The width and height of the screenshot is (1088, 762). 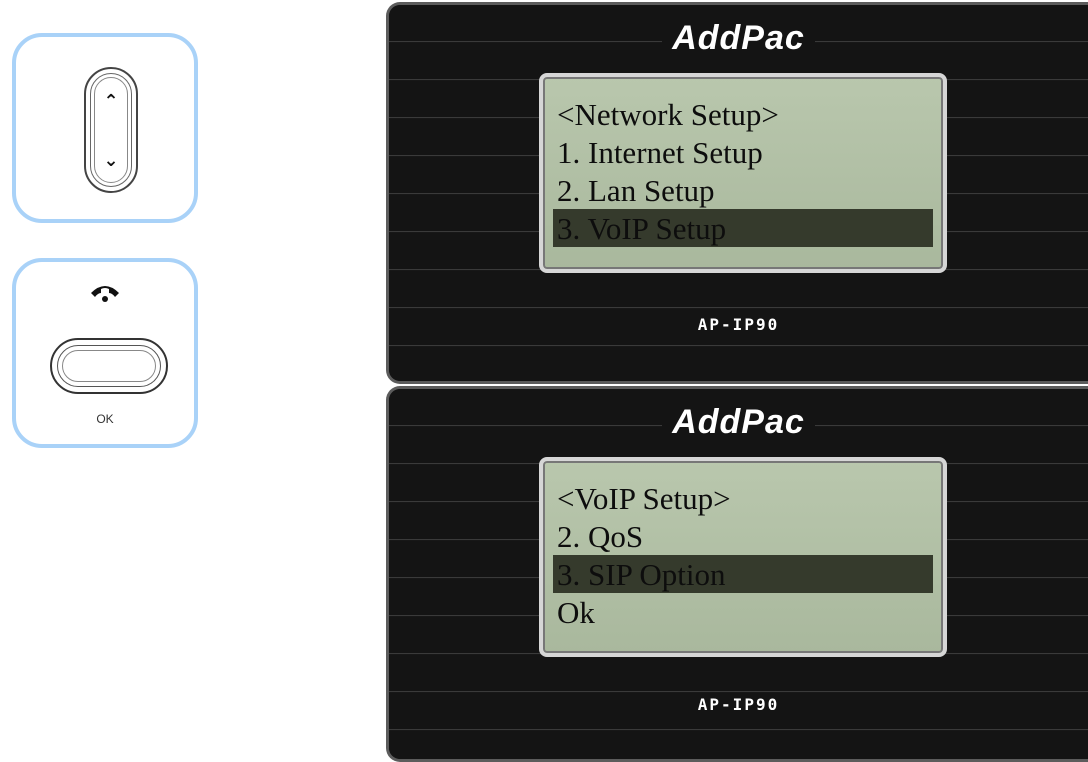 I want to click on ok-button, so click(x=109, y=366).